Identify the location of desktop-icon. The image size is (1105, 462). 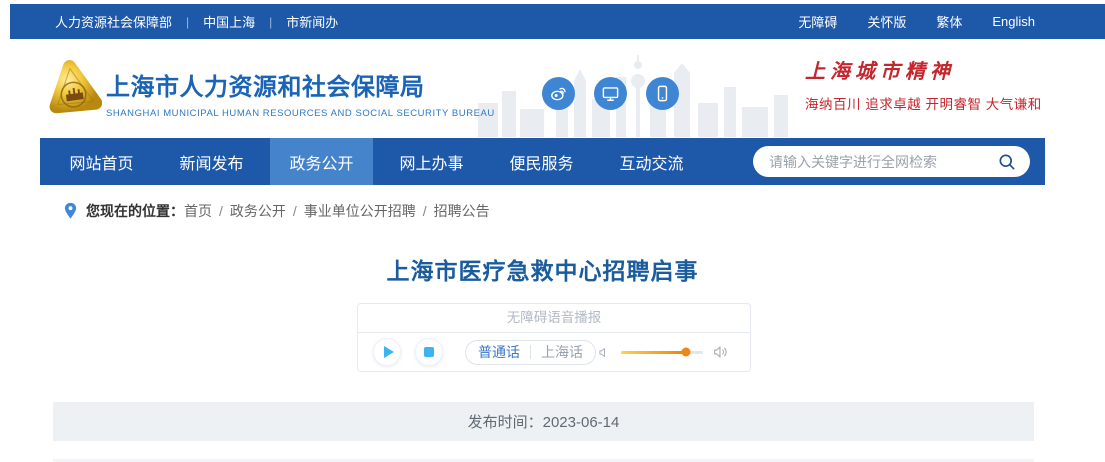
(610, 94).